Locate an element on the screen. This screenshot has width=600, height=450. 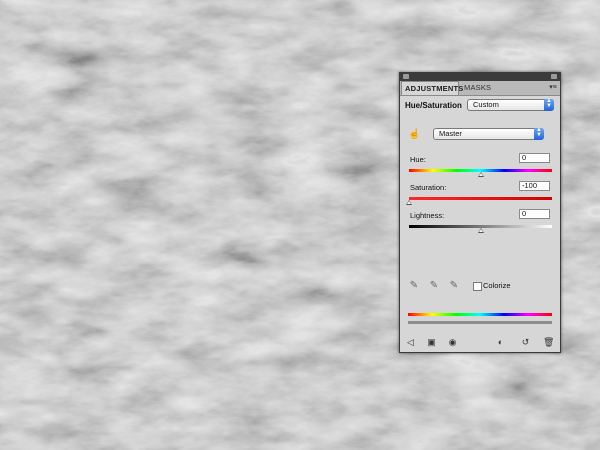
eyedropper-icon: ✎ is located at coordinates (414, 286).